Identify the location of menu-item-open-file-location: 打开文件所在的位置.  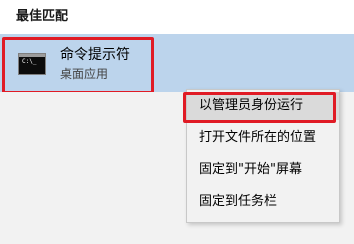
(263, 138).